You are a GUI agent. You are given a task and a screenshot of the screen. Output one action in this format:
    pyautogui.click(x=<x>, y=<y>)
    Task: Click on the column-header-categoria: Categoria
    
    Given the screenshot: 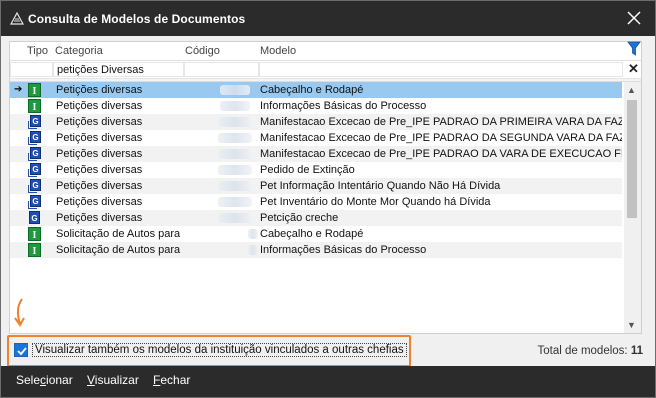 What is the action you would take?
    pyautogui.click(x=79, y=51)
    